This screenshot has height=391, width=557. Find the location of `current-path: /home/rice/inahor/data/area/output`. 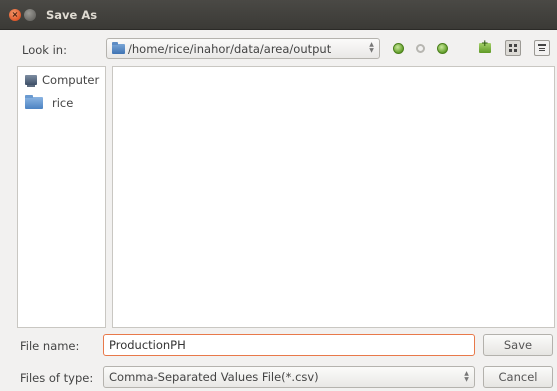

current-path: /home/rice/inahor/data/area/output is located at coordinates (230, 48).